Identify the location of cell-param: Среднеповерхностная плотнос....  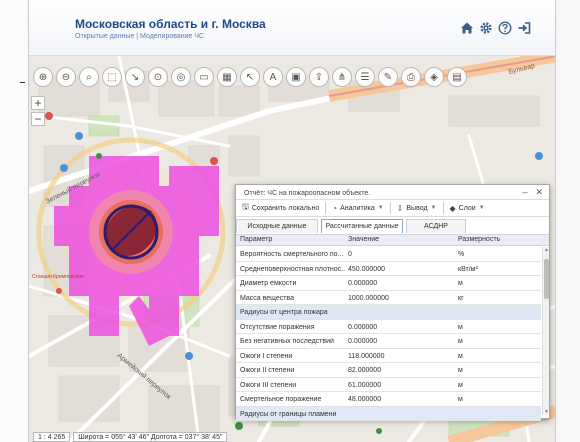
(293, 269).